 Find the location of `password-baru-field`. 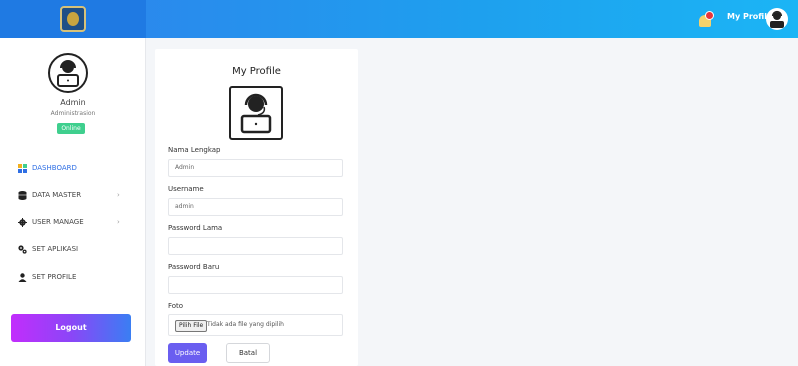

password-baru-field is located at coordinates (255, 285).